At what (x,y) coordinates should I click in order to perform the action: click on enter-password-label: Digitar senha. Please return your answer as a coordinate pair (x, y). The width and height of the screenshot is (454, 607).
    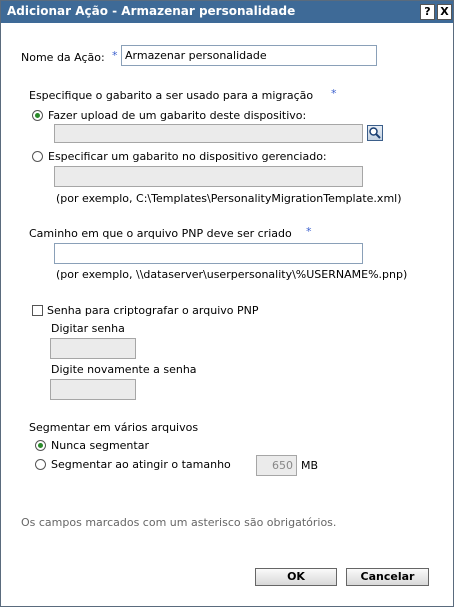
    Looking at the image, I should click on (88, 328).